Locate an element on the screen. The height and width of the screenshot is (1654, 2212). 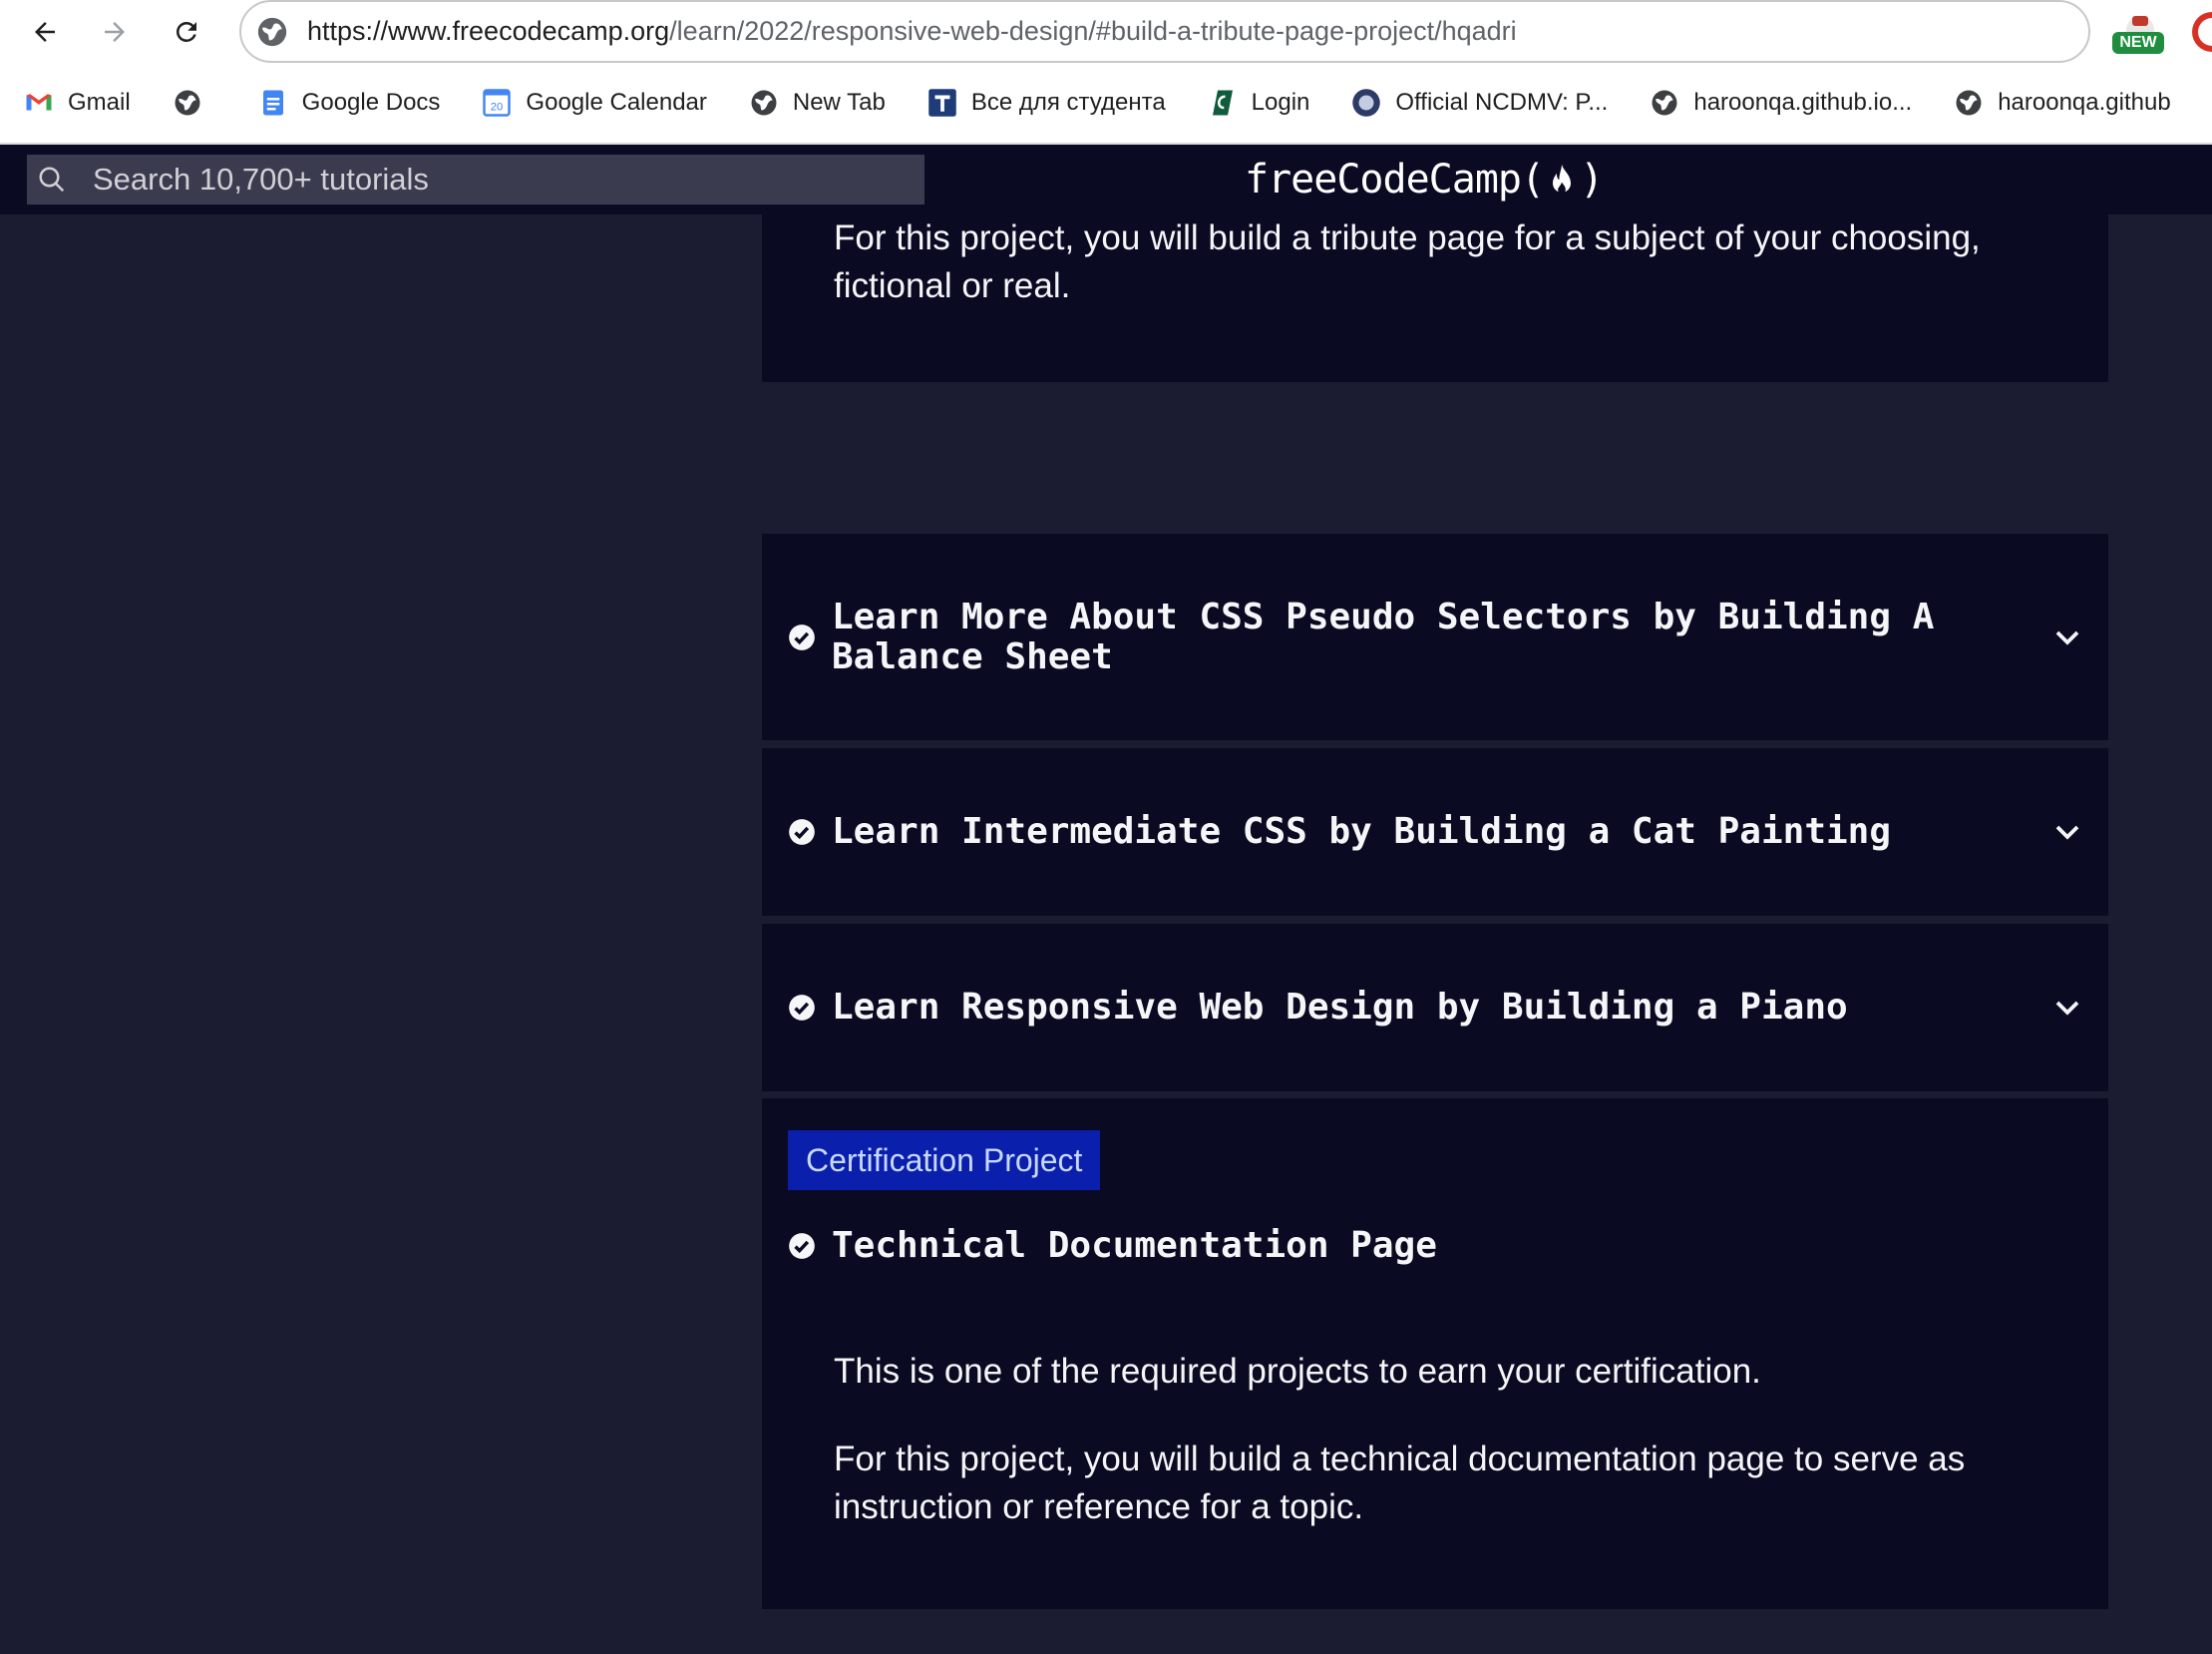
google-calendar-icon: 20 is located at coordinates (497, 103).